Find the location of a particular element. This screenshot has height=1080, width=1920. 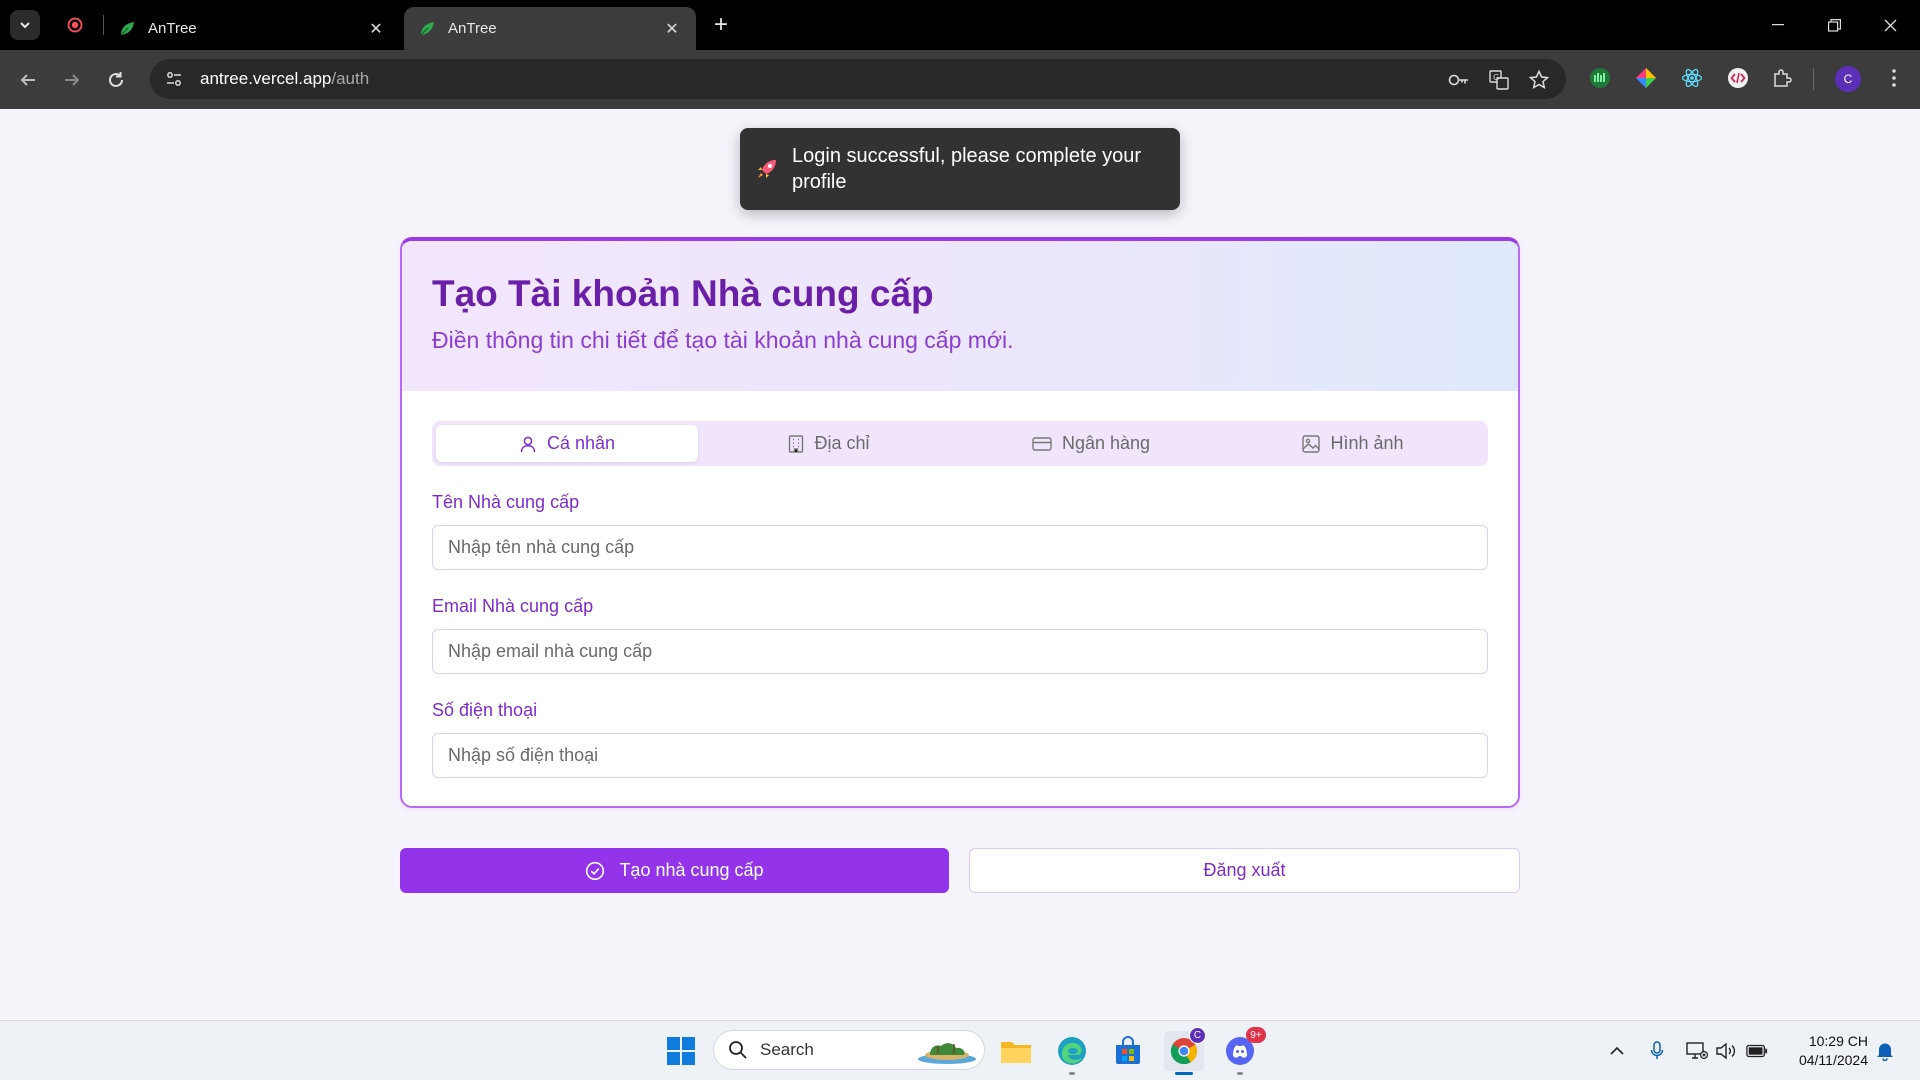

tab-label: Ngân hàng is located at coordinates (1106, 443).